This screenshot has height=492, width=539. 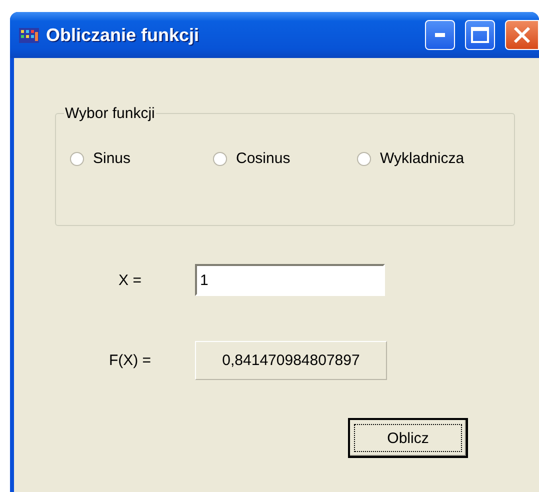 I want to click on minimize-icon, so click(x=440, y=35).